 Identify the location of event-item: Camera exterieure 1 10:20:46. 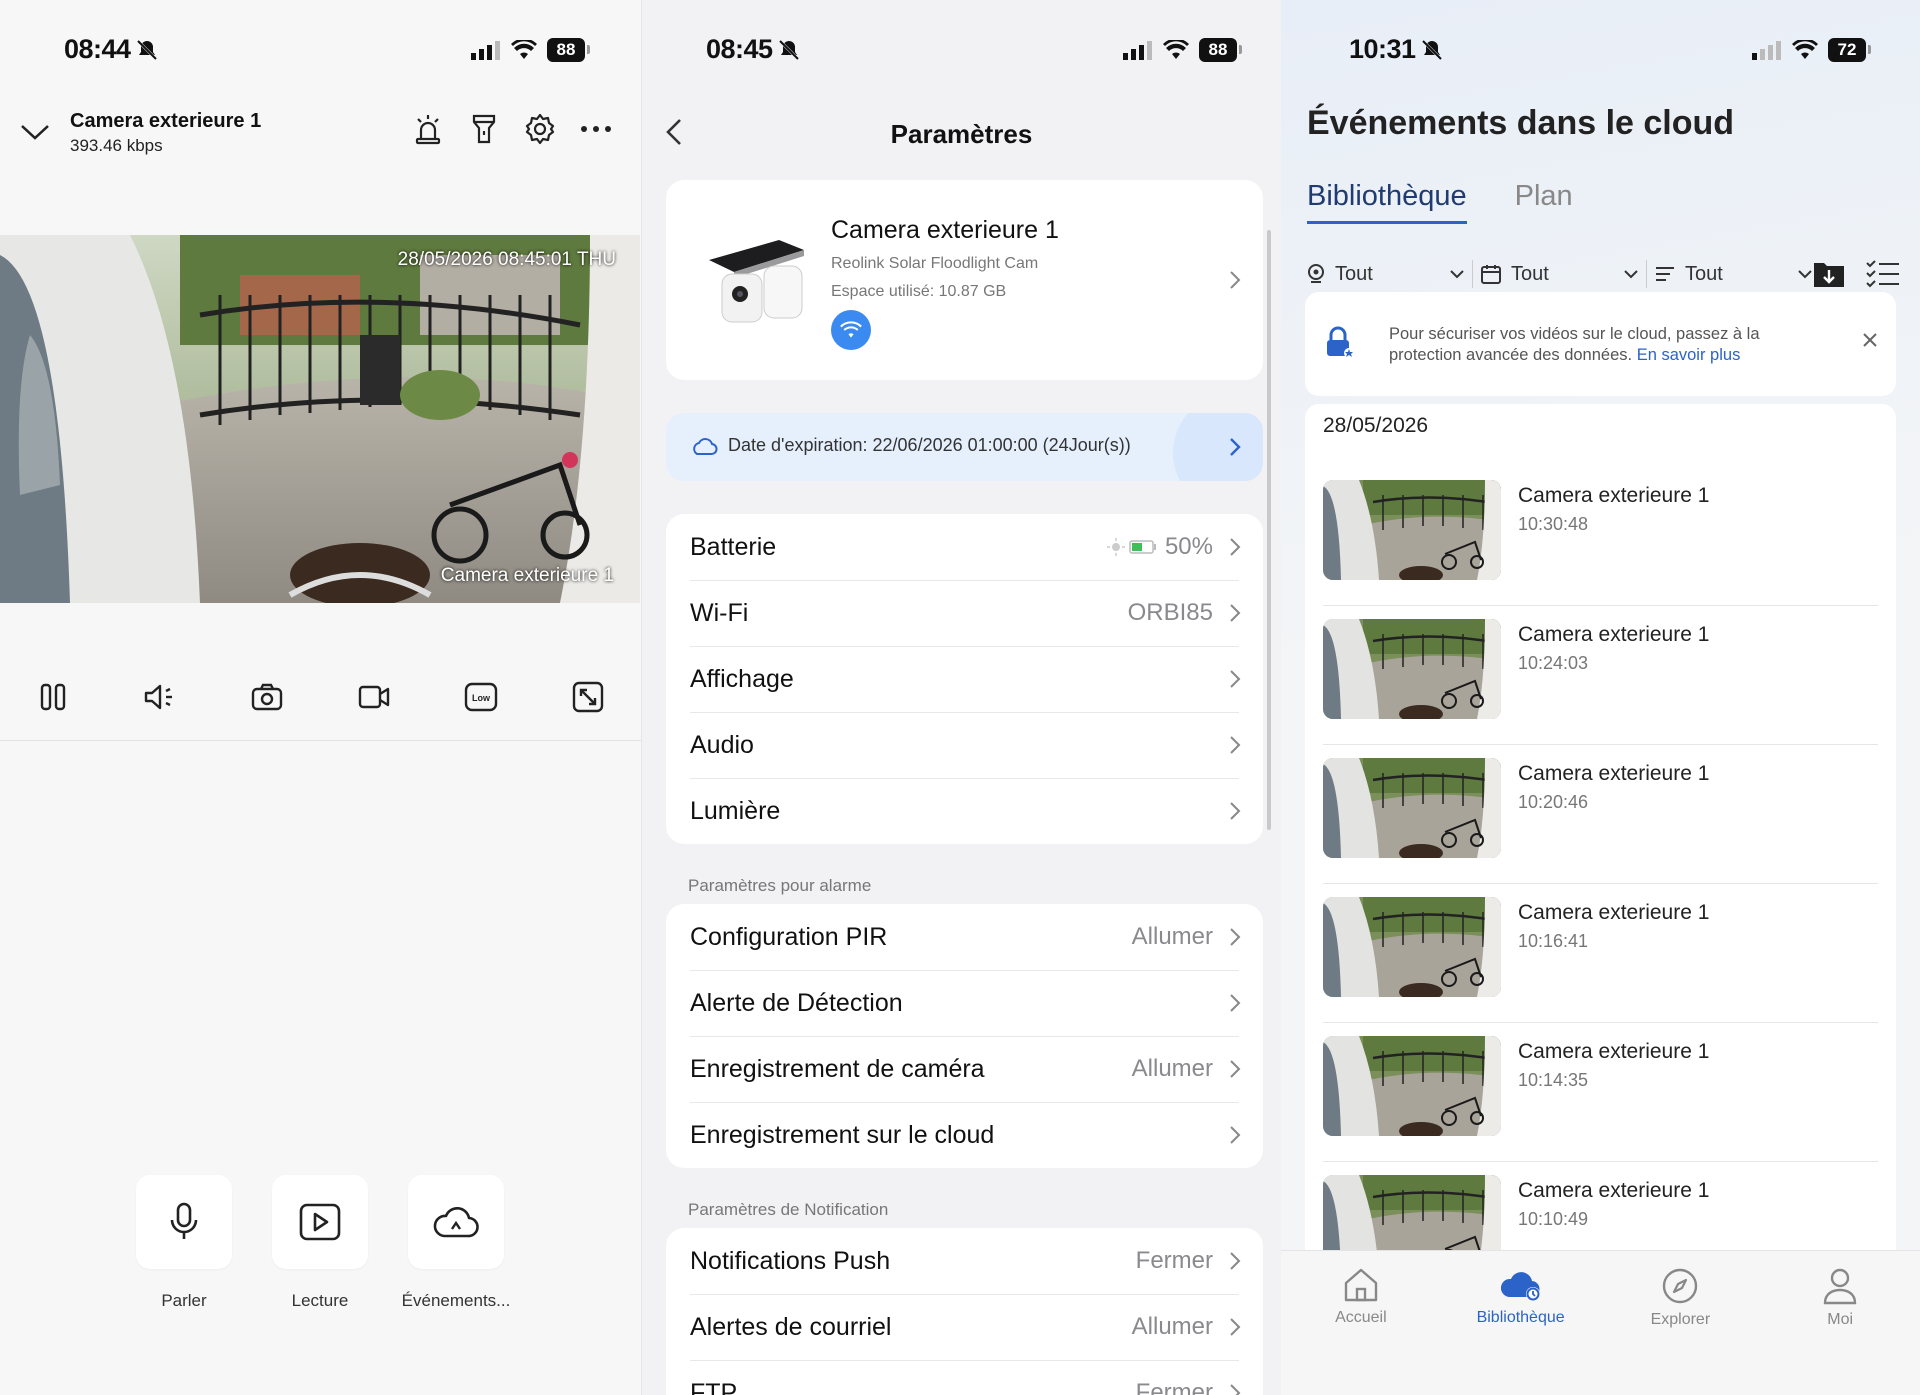
(1600, 813).